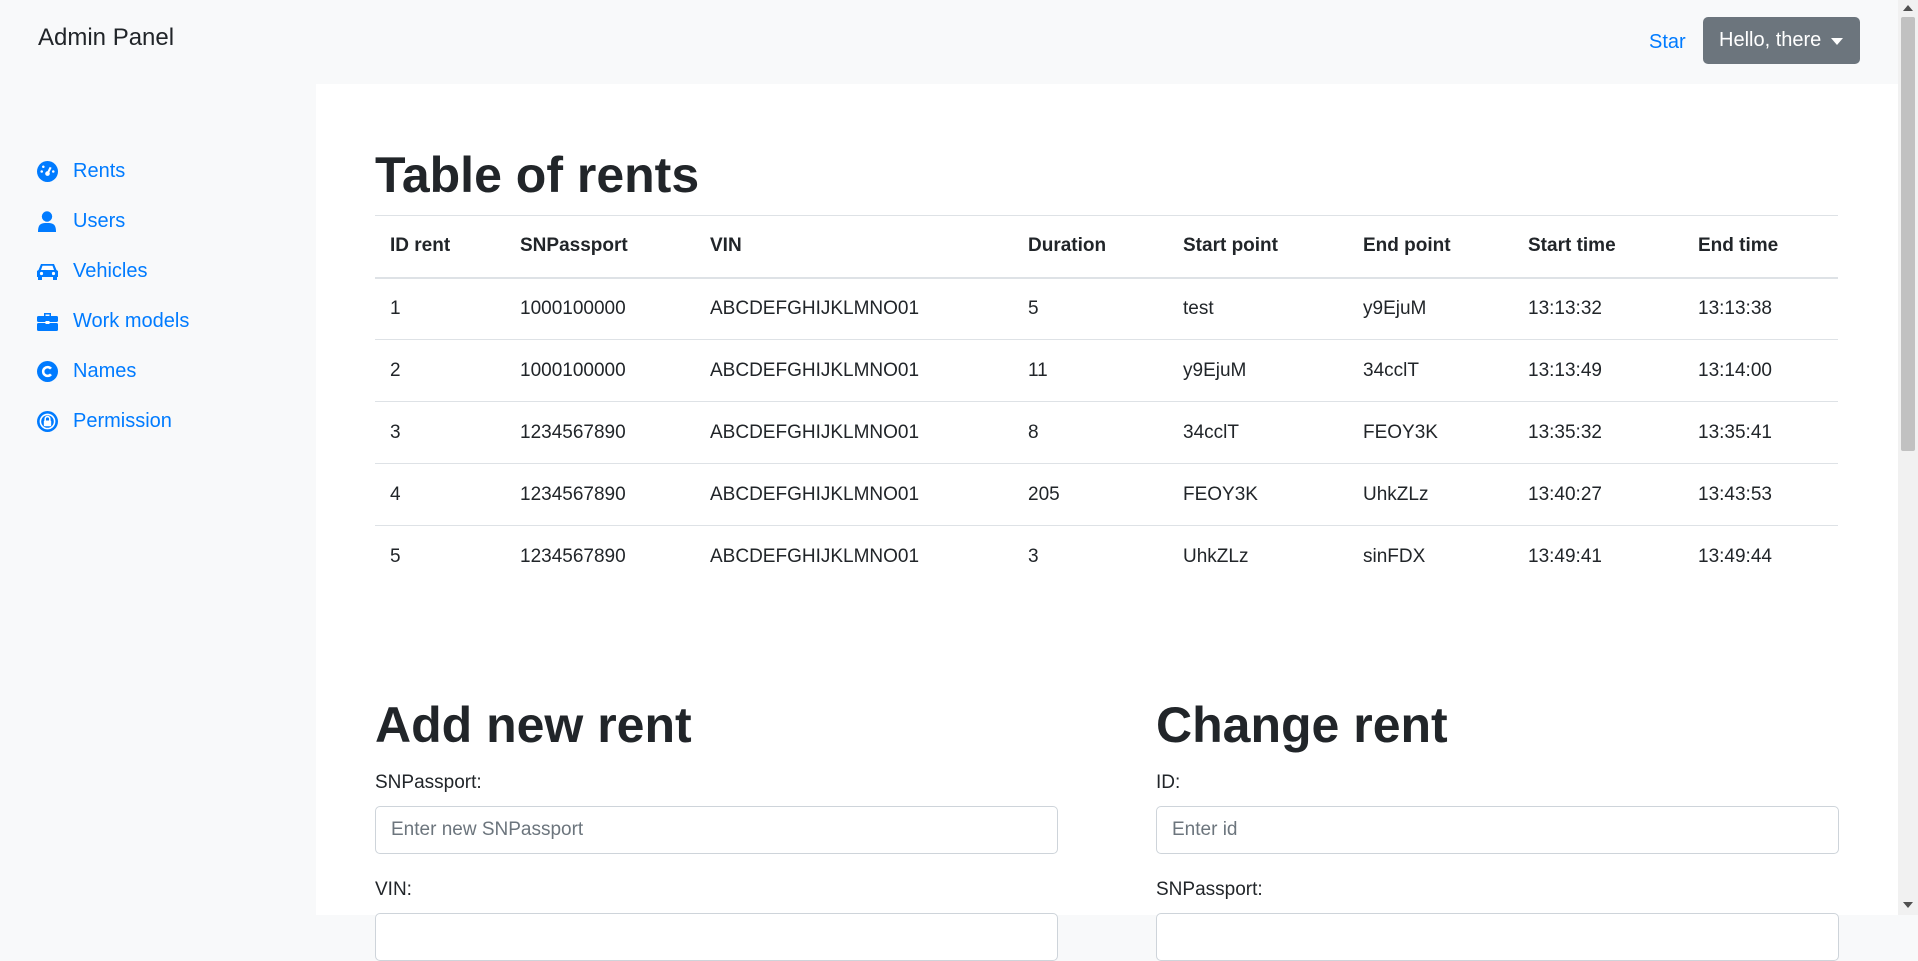 This screenshot has width=1918, height=961. I want to click on table-cell: 13:35:41, so click(1760, 432).